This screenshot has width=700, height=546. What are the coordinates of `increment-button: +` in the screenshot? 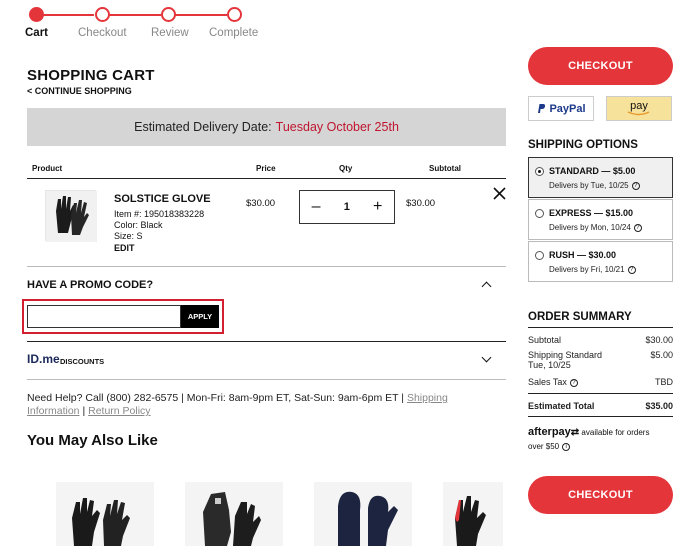 It's located at (377, 207).